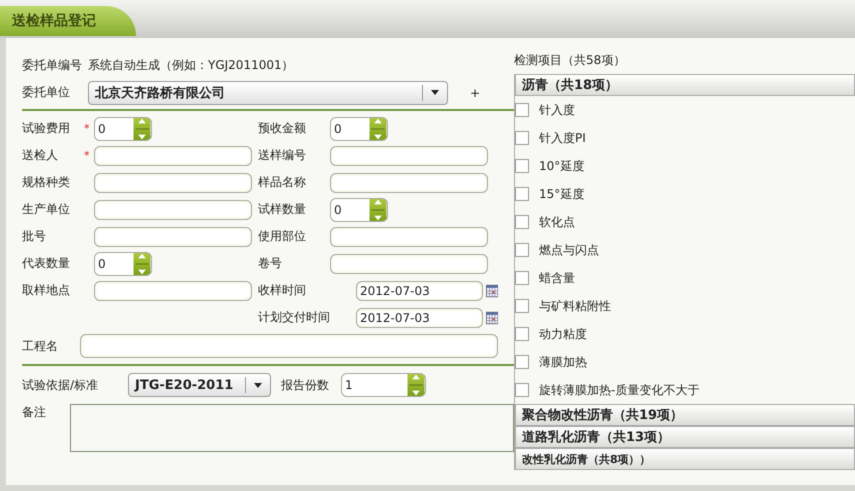  I want to click on remarks-field, so click(292, 428).